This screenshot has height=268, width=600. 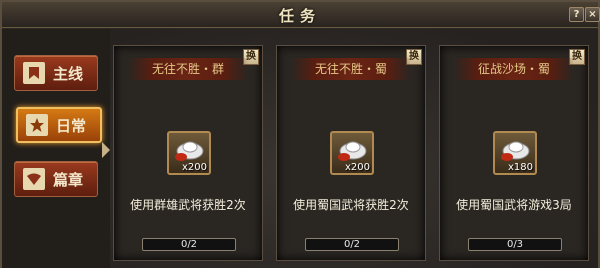 What do you see at coordinates (520, 167) in the screenshot?
I see `reward-count: x180` at bounding box center [520, 167].